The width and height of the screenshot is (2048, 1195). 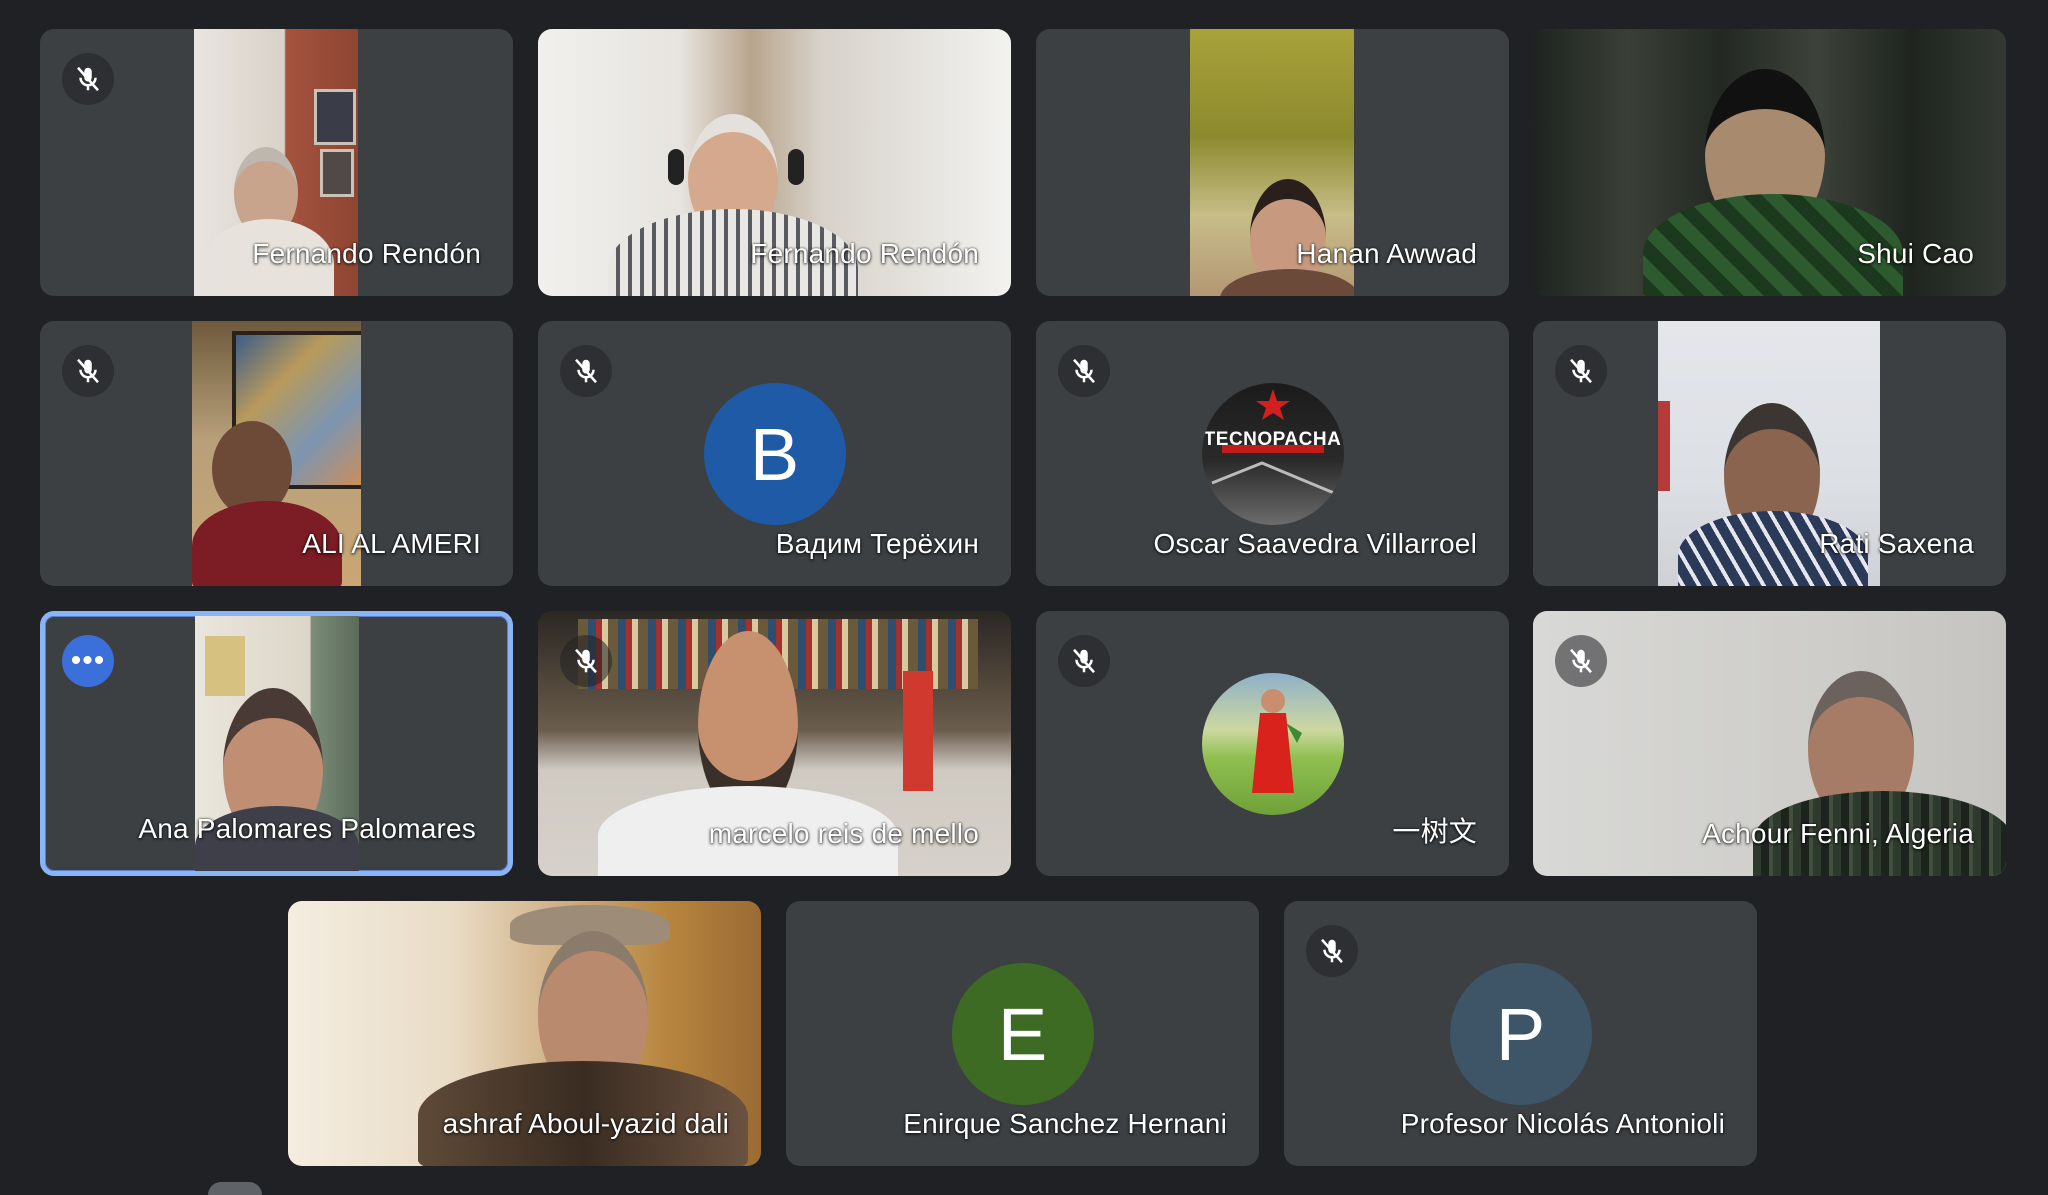 What do you see at coordinates (391, 543) in the screenshot?
I see `participant-name: ALI AL AMERI` at bounding box center [391, 543].